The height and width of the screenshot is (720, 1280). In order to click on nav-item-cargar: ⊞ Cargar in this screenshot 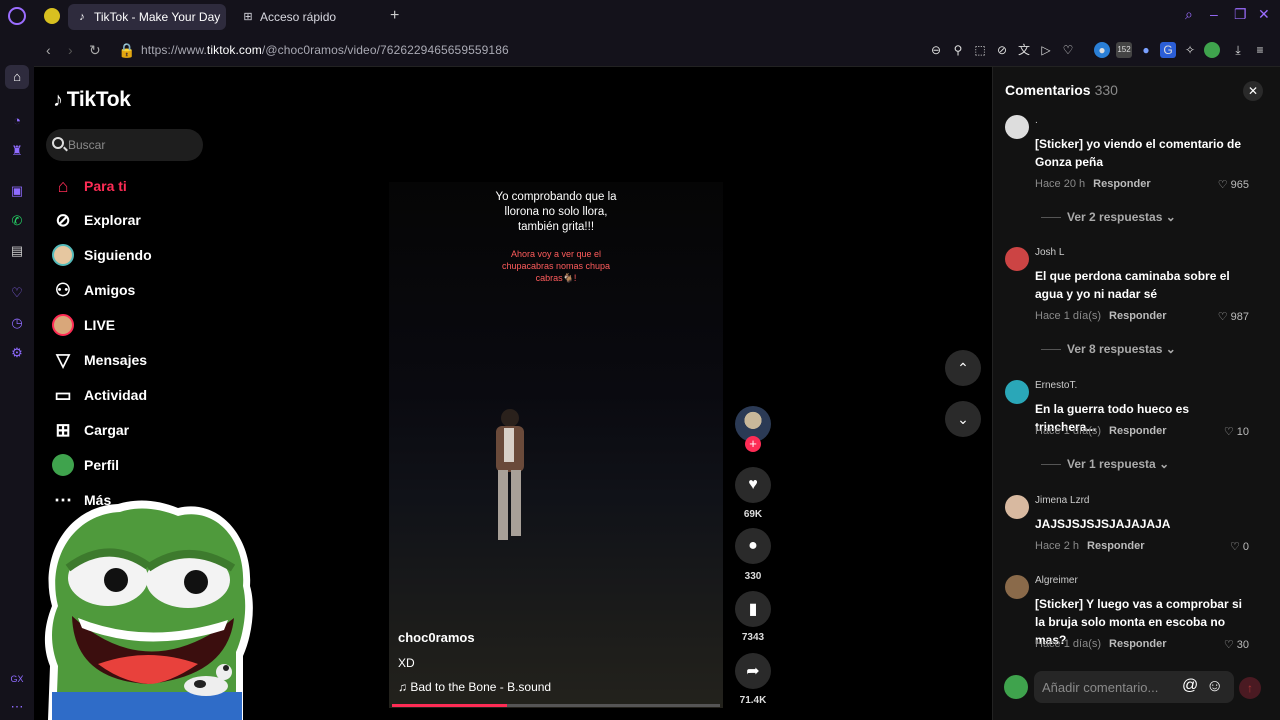, I will do `click(89, 430)`.